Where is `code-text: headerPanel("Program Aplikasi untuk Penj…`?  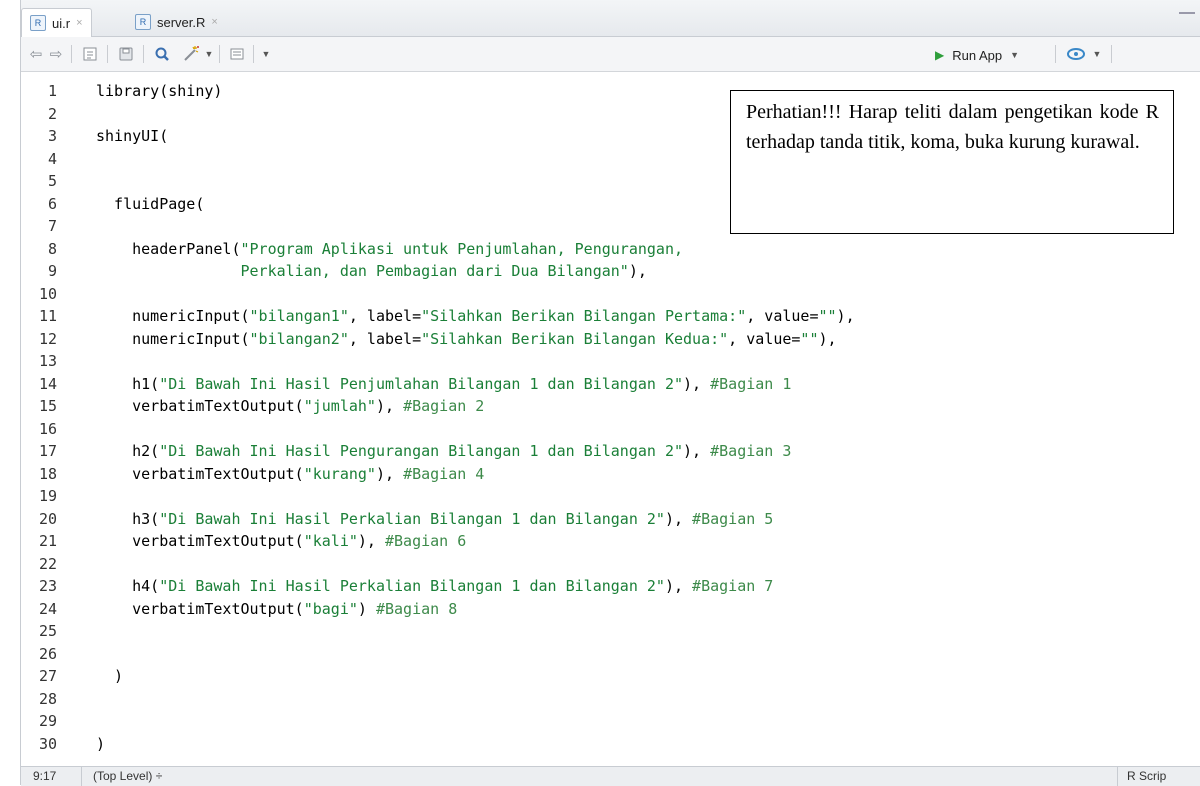 code-text: headerPanel("Program Aplikasi untuk Penj… is located at coordinates (389, 249).